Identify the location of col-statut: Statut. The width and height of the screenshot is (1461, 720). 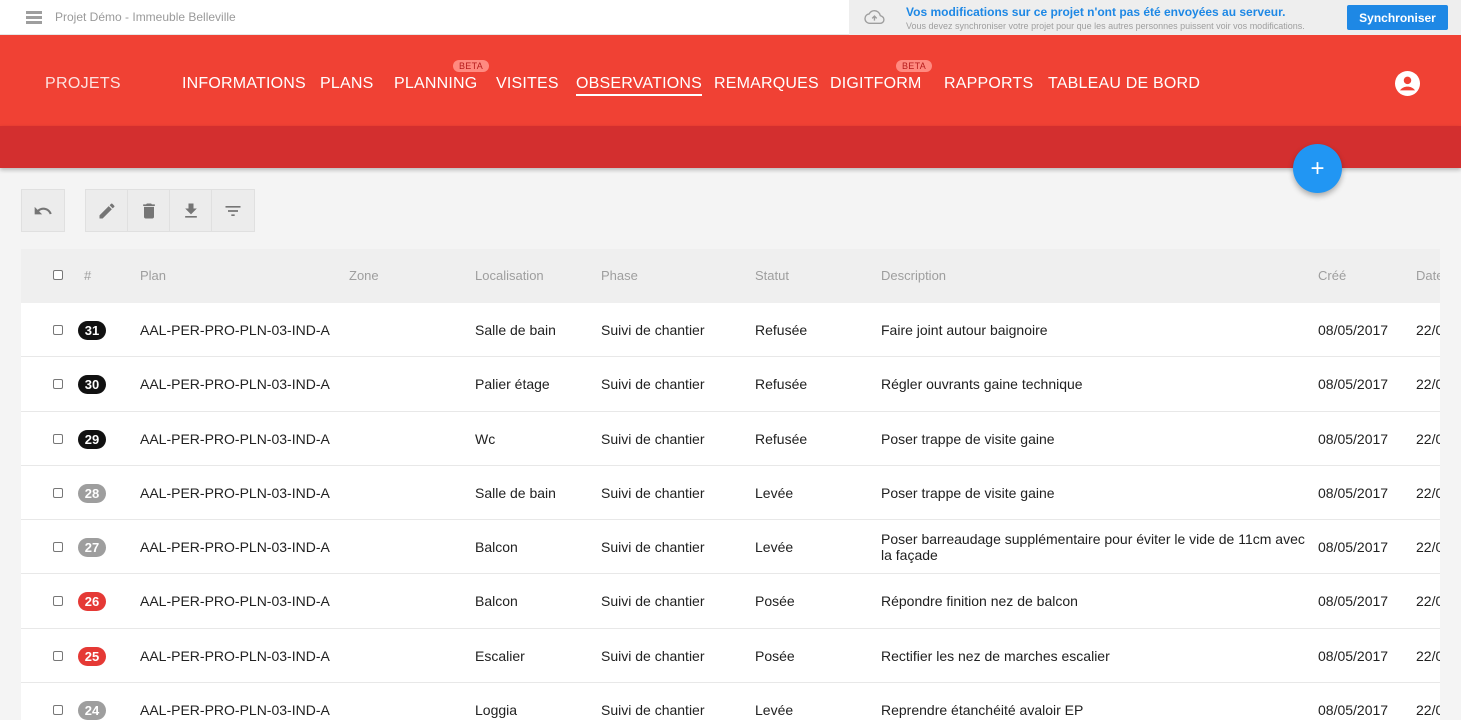
(772, 275).